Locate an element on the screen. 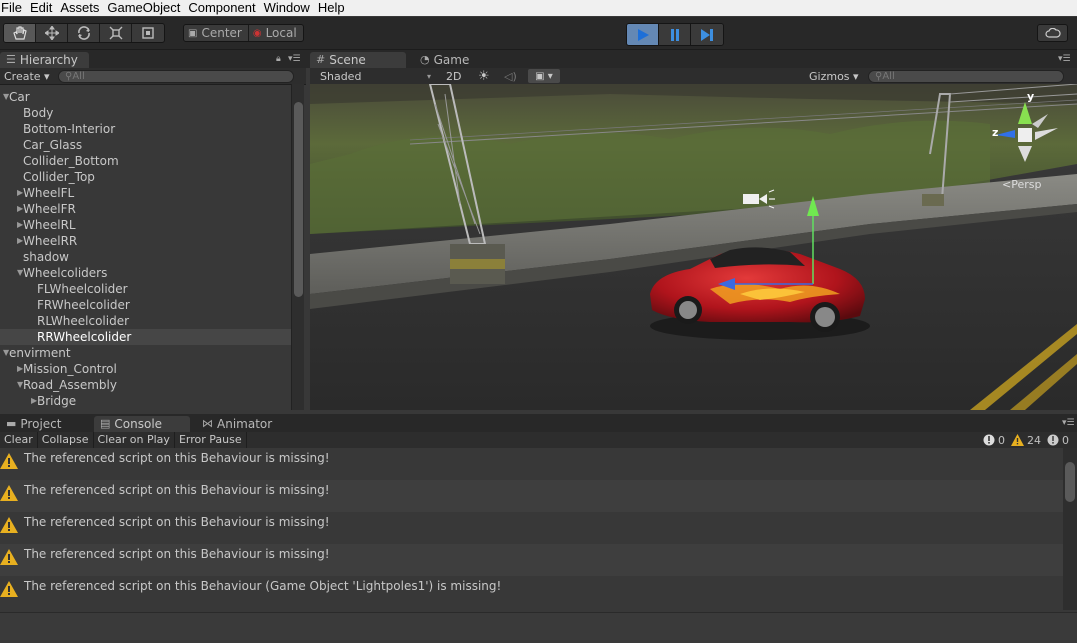  hand-icon is located at coordinates (19, 33).